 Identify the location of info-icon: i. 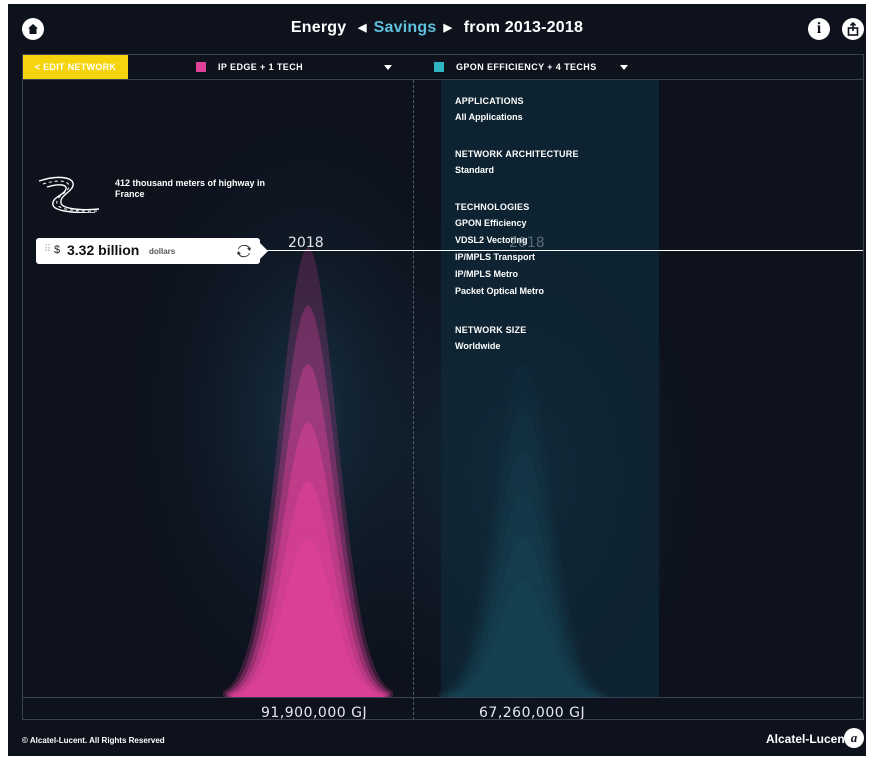
(819, 28).